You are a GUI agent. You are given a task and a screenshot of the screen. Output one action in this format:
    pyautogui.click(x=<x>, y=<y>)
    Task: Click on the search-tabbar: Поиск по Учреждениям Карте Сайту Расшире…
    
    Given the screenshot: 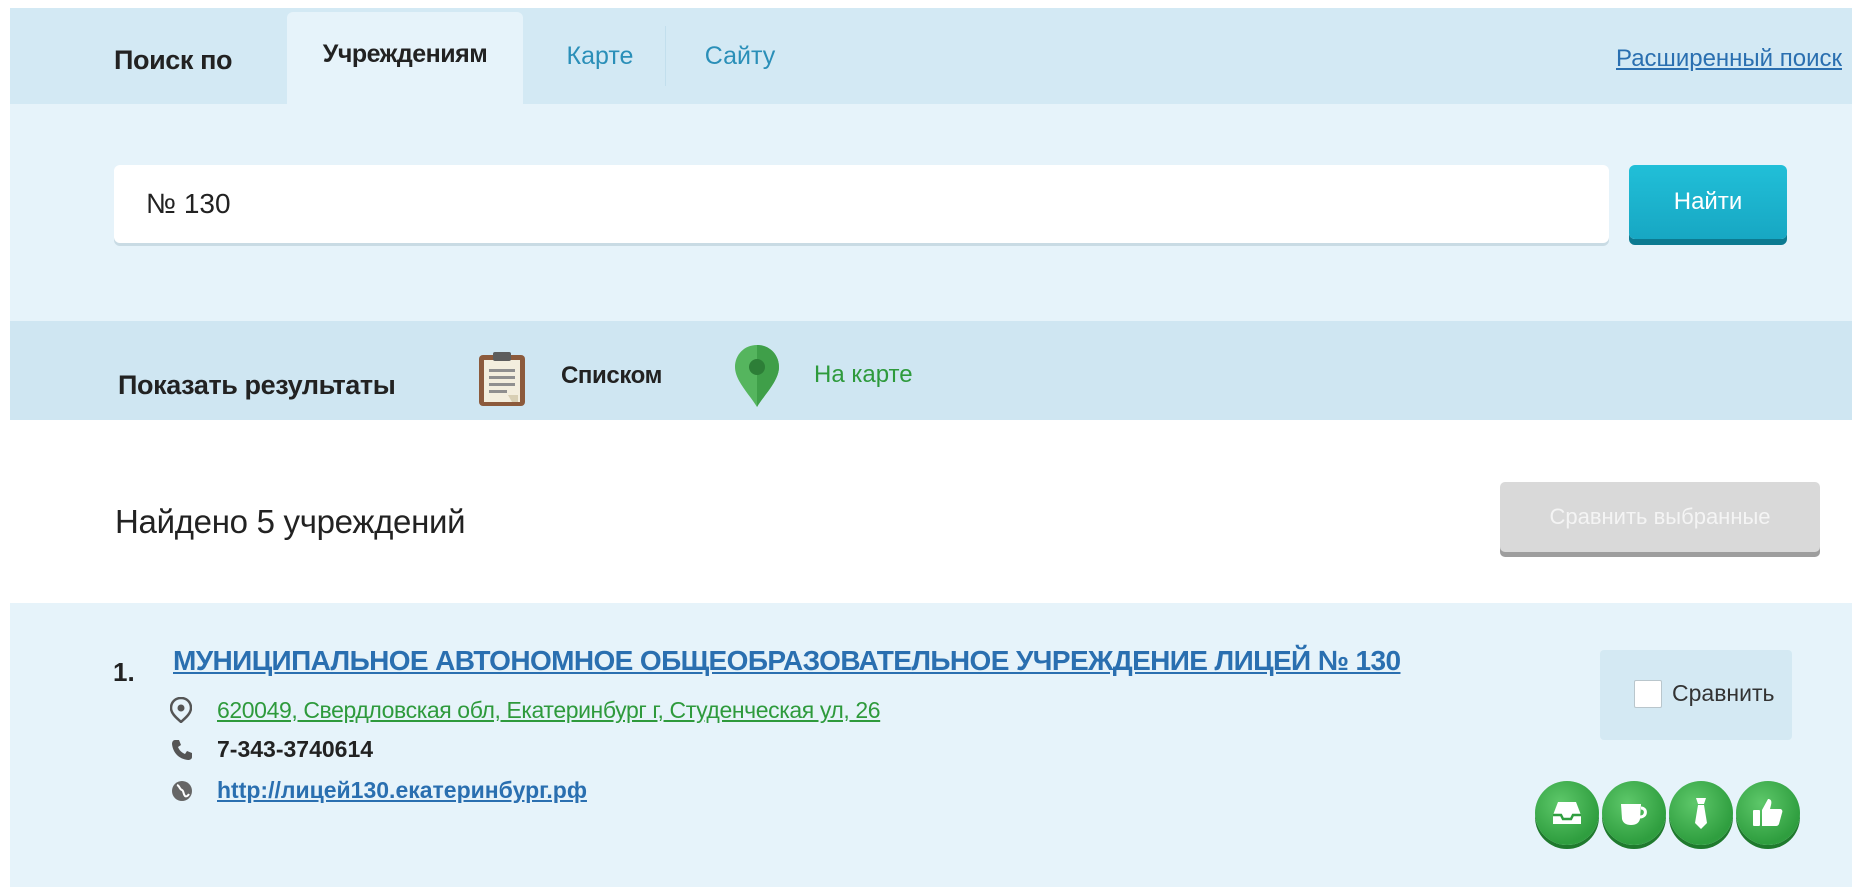 What is the action you would take?
    pyautogui.click(x=931, y=56)
    